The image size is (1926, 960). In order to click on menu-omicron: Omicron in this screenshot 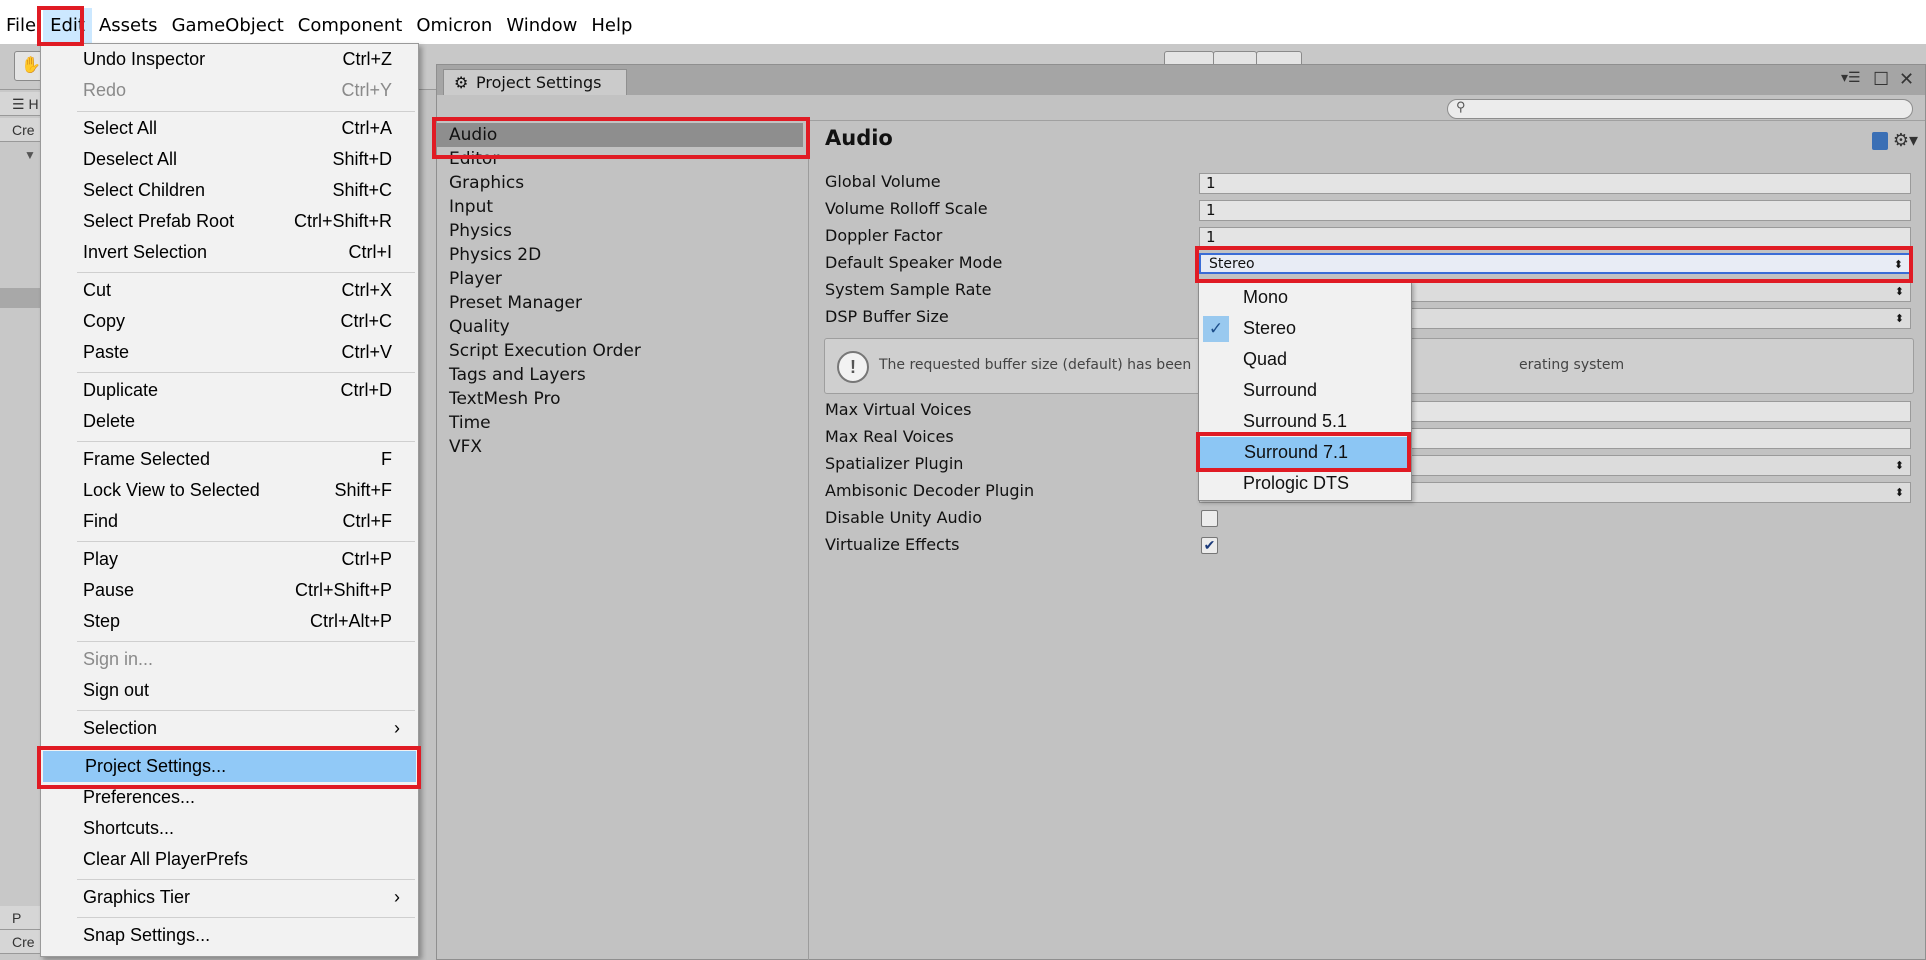, I will do `click(454, 26)`.